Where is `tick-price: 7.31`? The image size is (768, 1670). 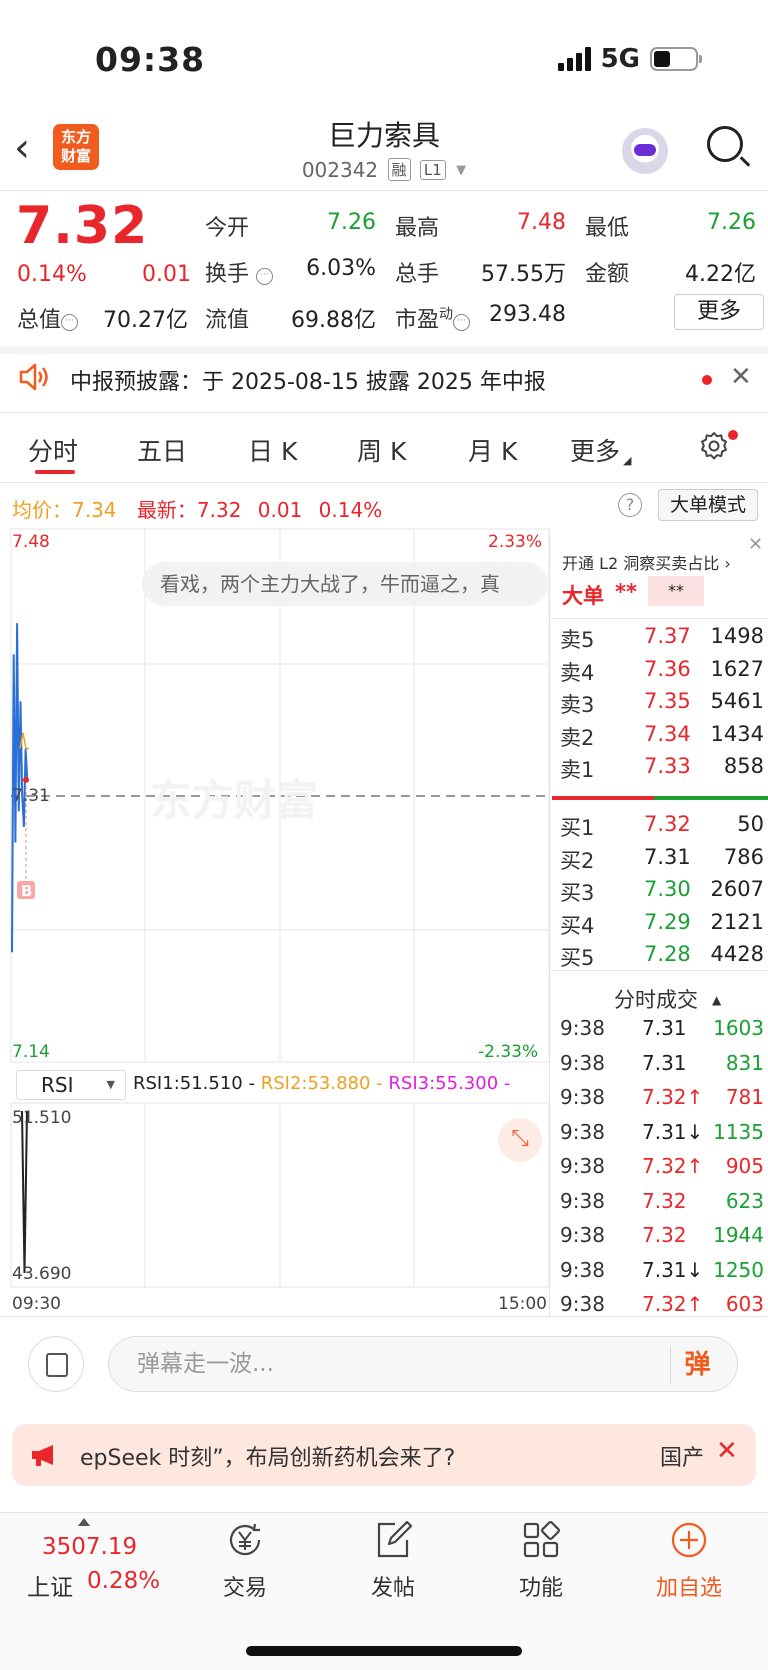
tick-price: 7.31 is located at coordinates (664, 1062).